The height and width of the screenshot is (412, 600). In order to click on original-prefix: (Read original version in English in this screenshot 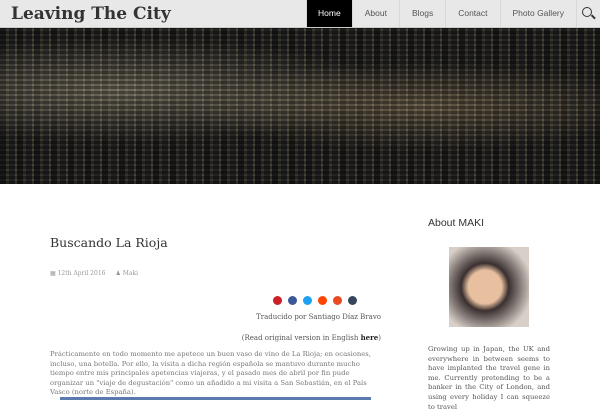, I will do `click(301, 338)`.